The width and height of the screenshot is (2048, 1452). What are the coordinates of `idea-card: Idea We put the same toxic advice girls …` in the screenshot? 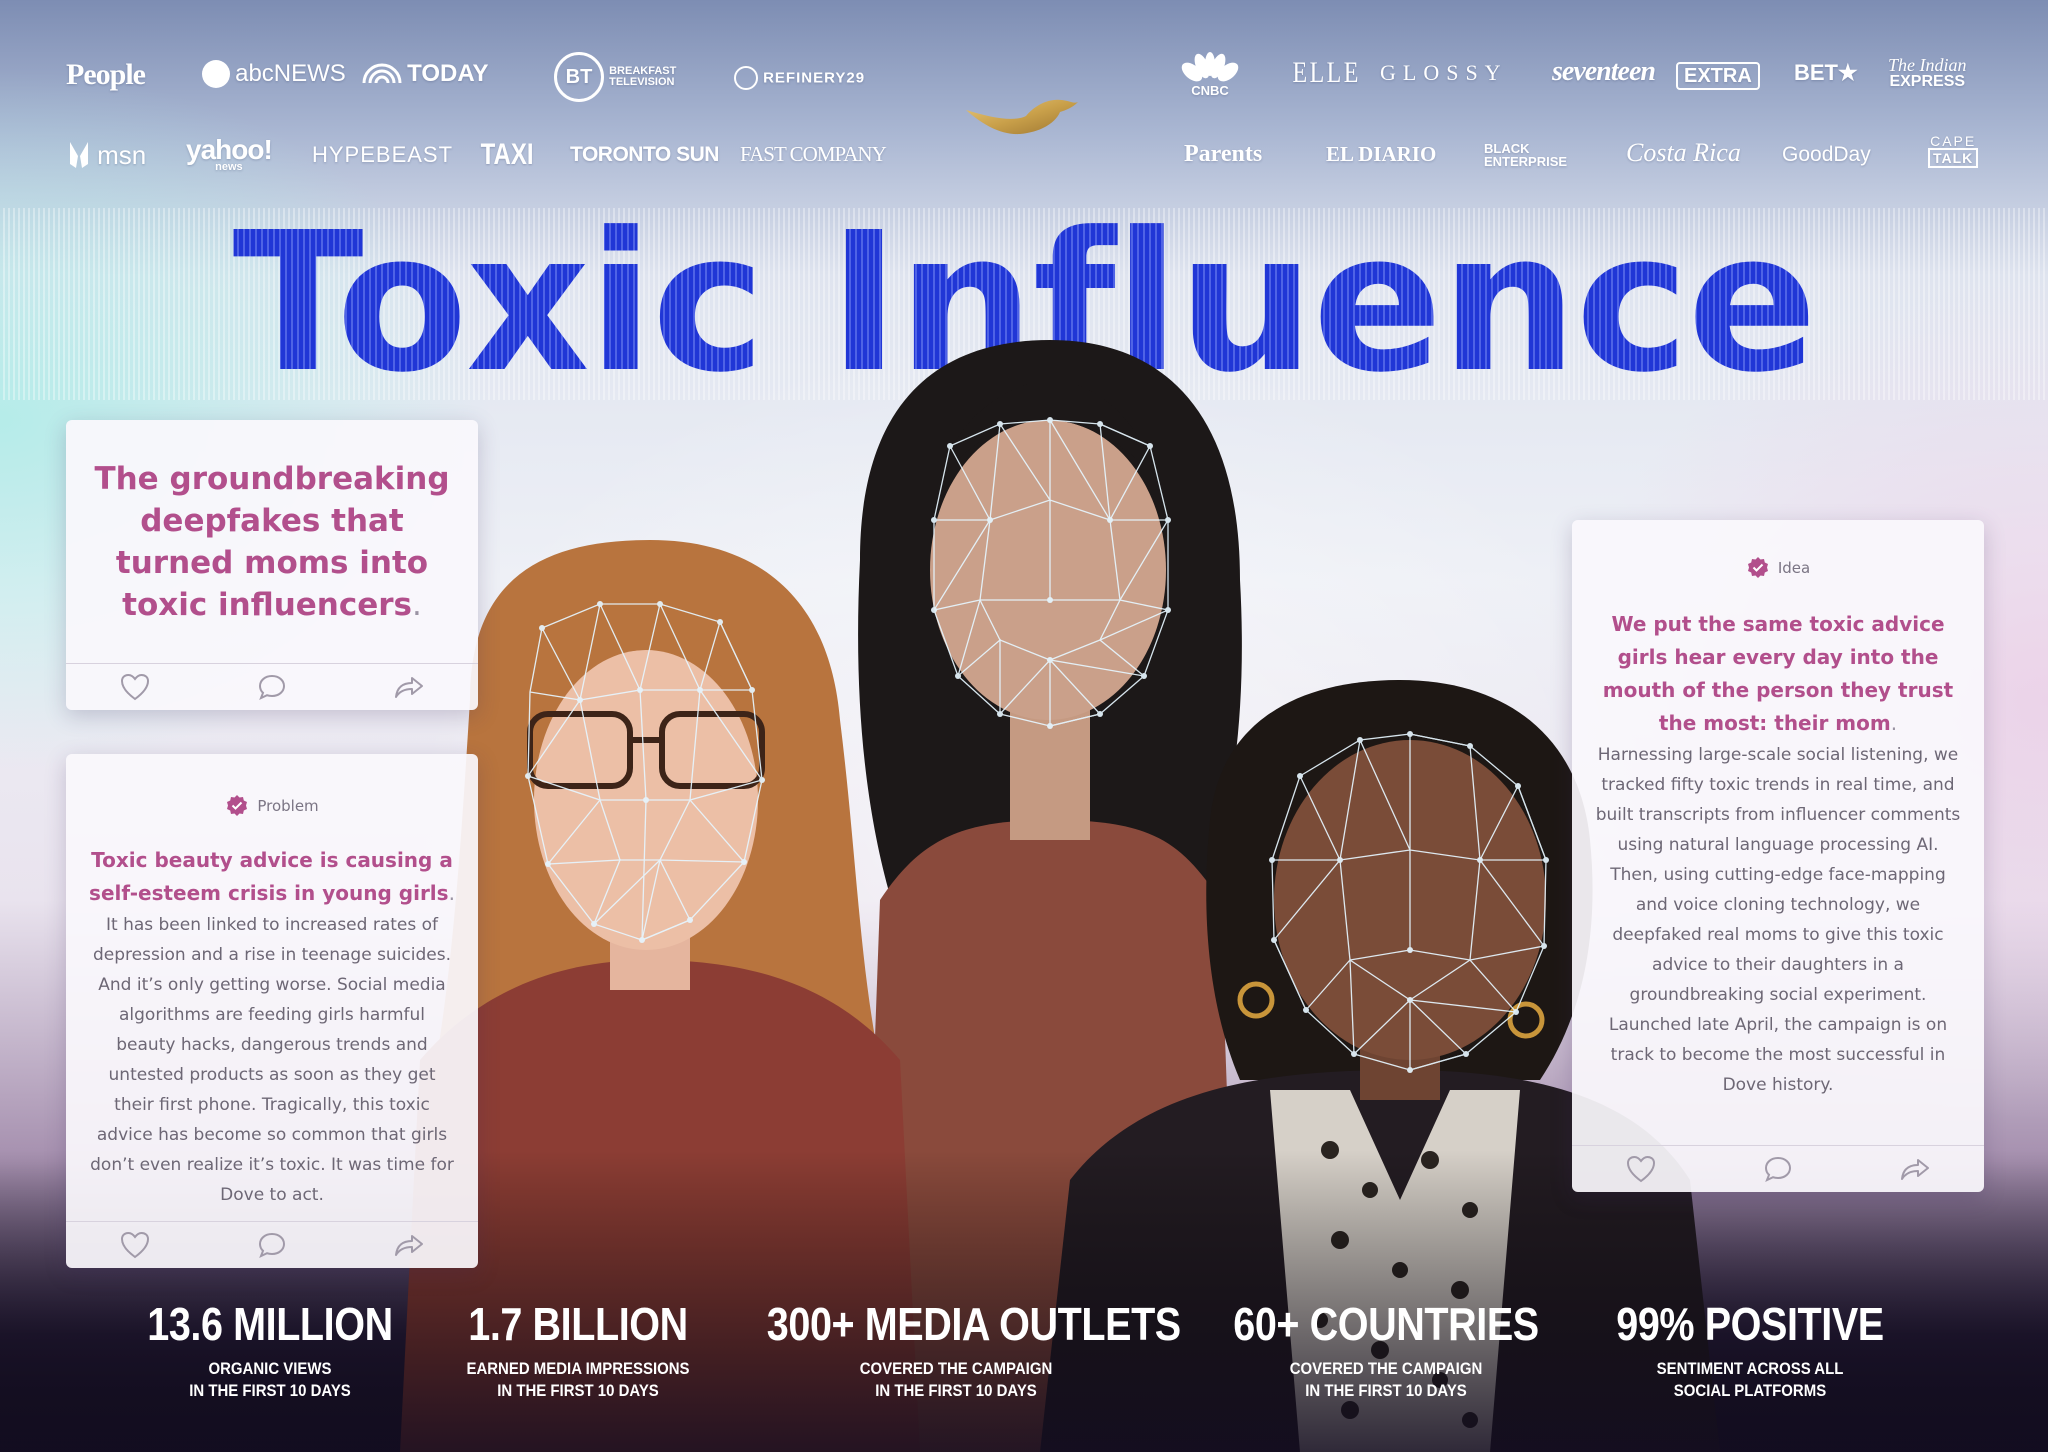 It's located at (1778, 856).